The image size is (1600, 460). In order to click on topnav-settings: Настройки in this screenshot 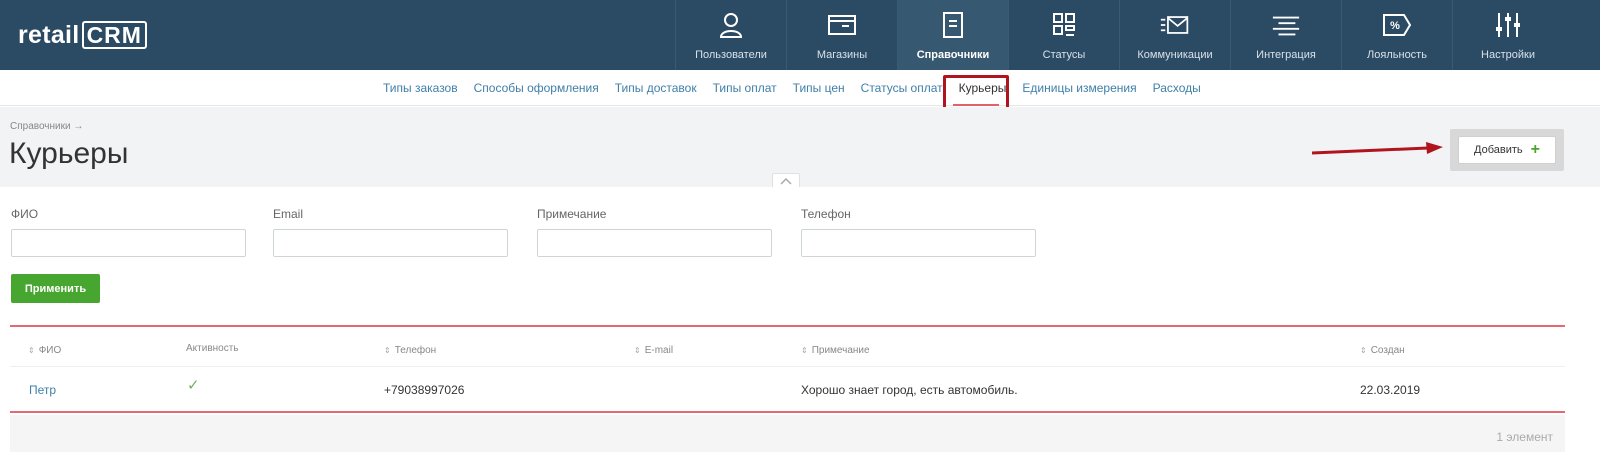, I will do `click(1507, 35)`.